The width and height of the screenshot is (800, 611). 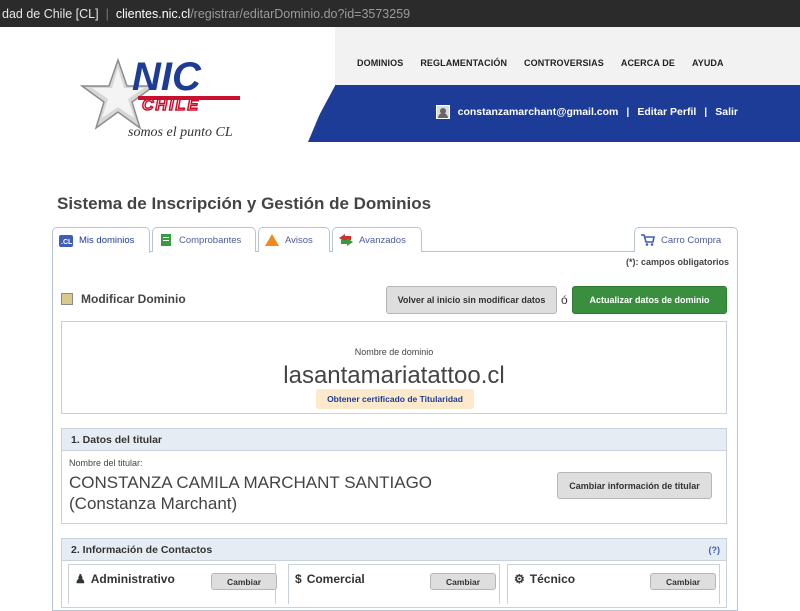 What do you see at coordinates (132, 579) in the screenshot?
I see `contact-title-text: Administrativo` at bounding box center [132, 579].